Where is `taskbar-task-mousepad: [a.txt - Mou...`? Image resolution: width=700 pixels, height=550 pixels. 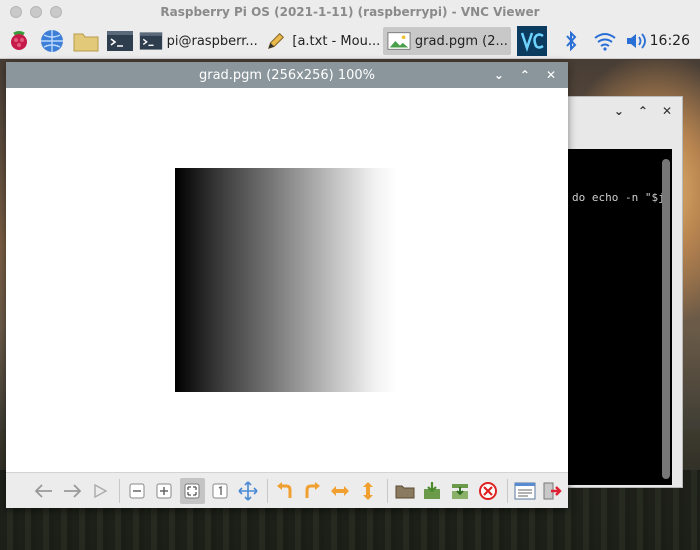
taskbar-task-mousepad: [a.txt - Mou... is located at coordinates (321, 41).